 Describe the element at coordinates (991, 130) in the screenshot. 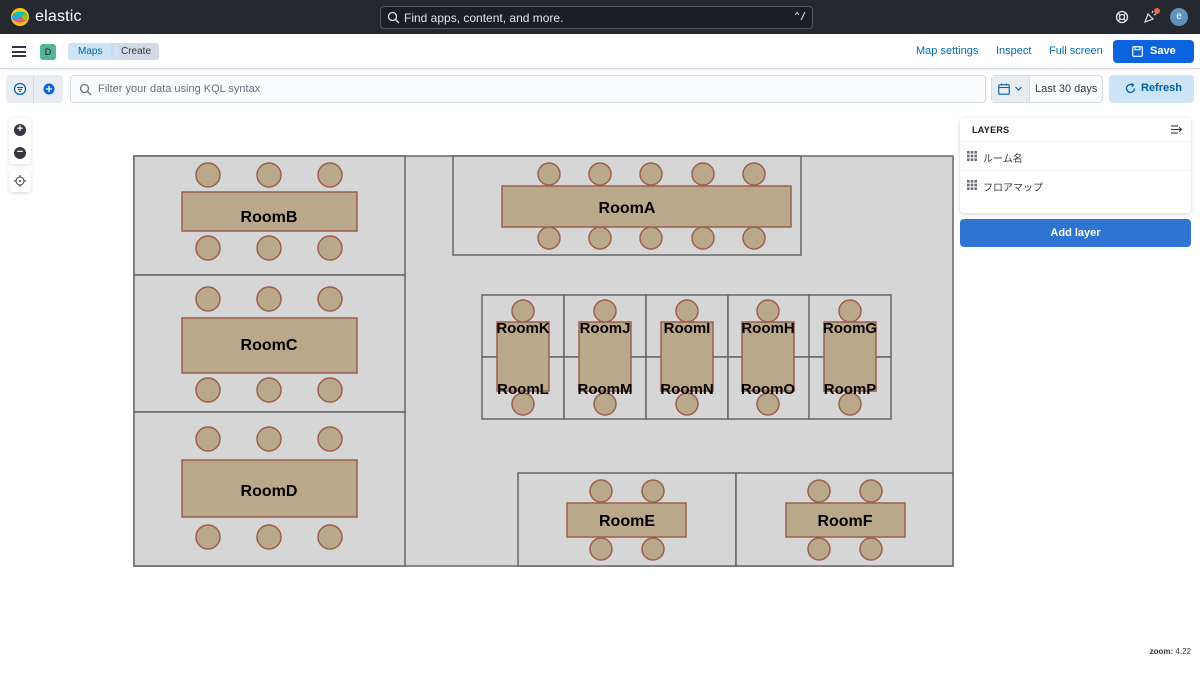

I see `layers-title: LAYERS` at that location.